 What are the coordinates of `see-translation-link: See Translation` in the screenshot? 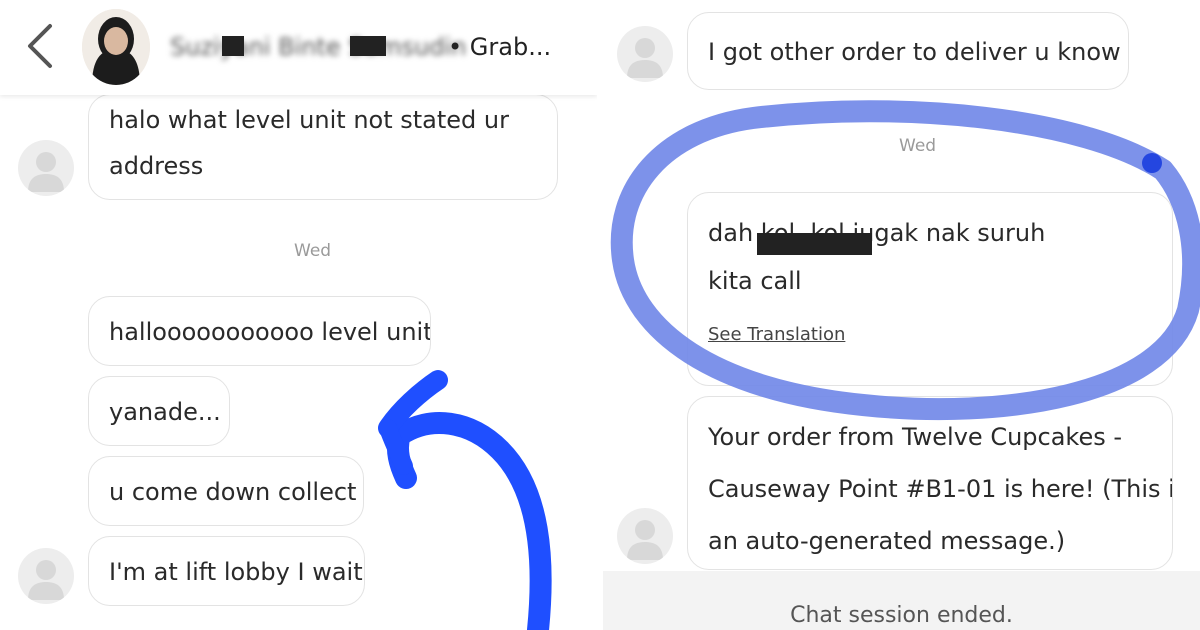 It's located at (930, 335).